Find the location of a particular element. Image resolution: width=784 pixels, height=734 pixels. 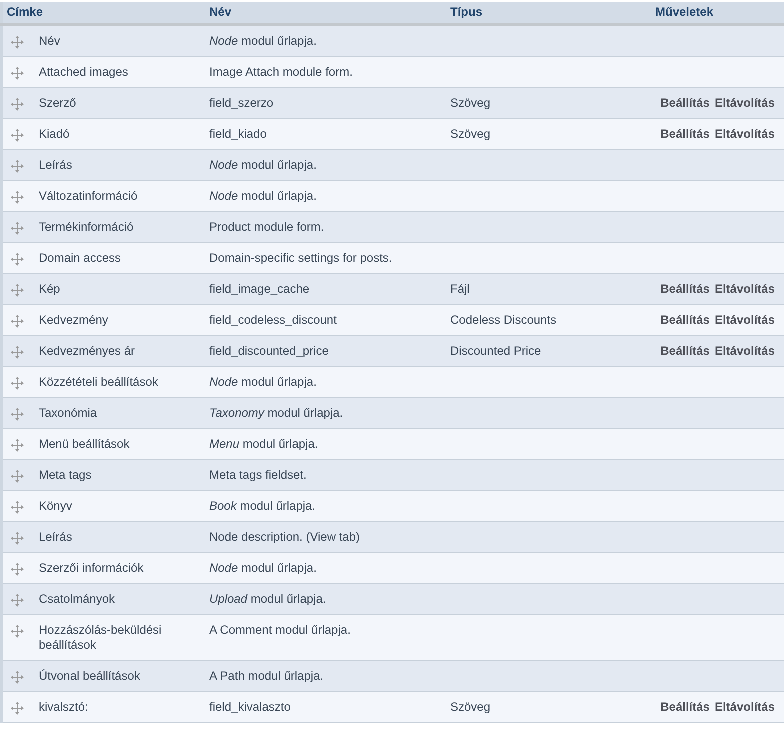

field-label: Könyv is located at coordinates (56, 506).